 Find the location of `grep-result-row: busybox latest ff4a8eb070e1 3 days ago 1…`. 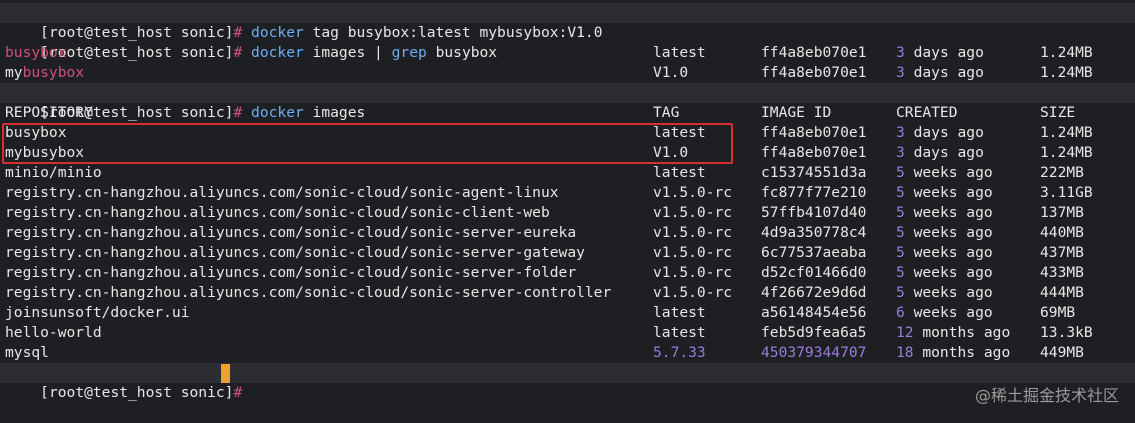

grep-result-row: busybox latest ff4a8eb070e1 3 days ago 1… is located at coordinates (565, 53).